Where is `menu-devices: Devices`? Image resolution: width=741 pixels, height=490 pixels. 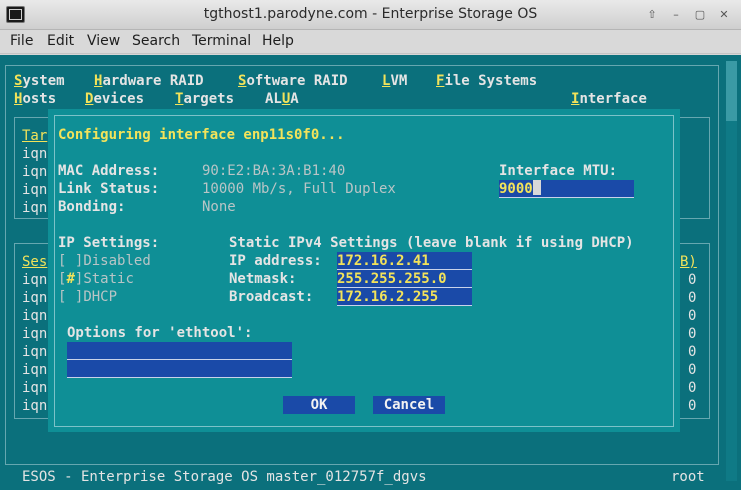 menu-devices: Devices is located at coordinates (114, 99).